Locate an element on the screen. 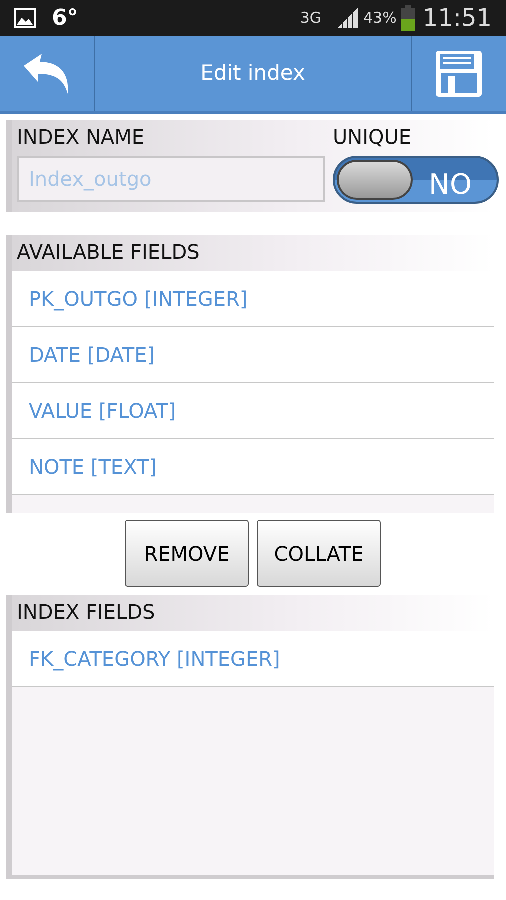 Image resolution: width=506 pixels, height=900 pixels. action-button: COLLATE is located at coordinates (319, 553).